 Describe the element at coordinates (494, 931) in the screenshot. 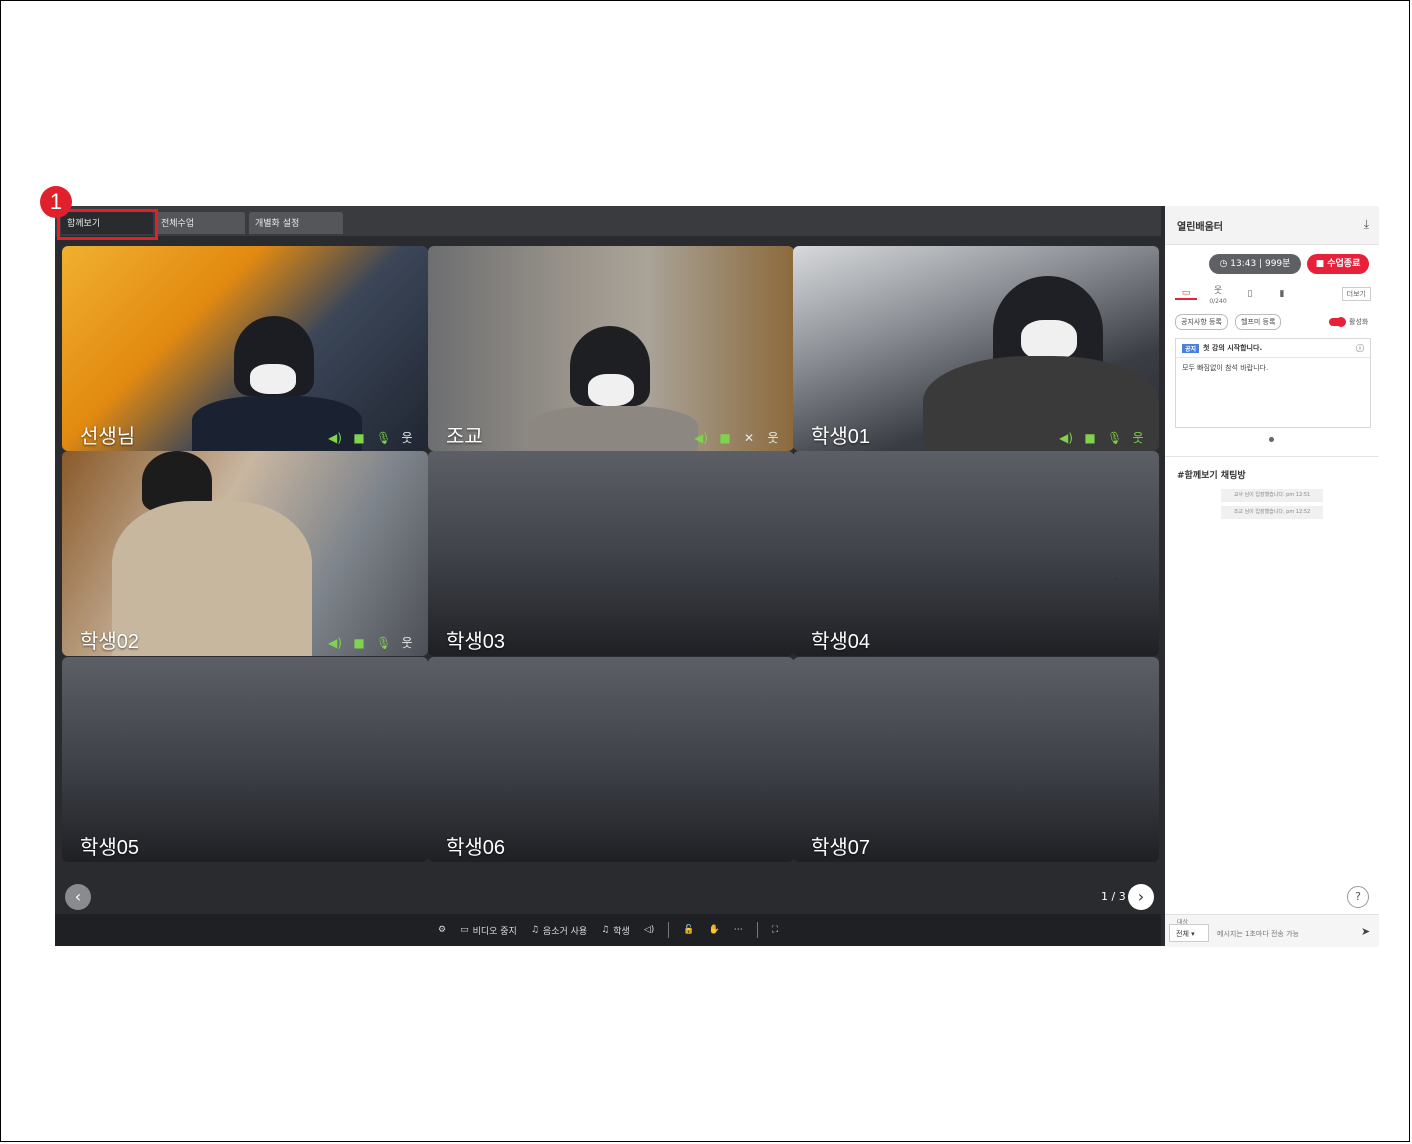

I see `video-stop-label: 비디오 중지` at that location.